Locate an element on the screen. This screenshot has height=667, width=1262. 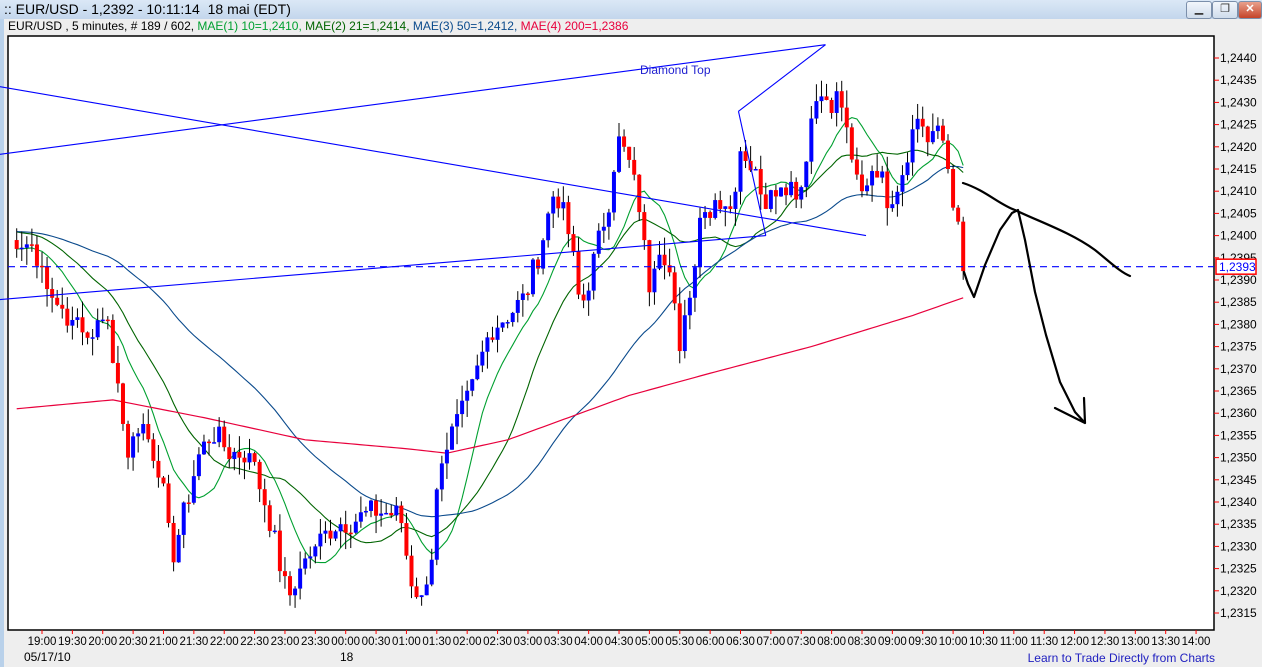
x-tick-label: 04:00 is located at coordinates (588, 642).